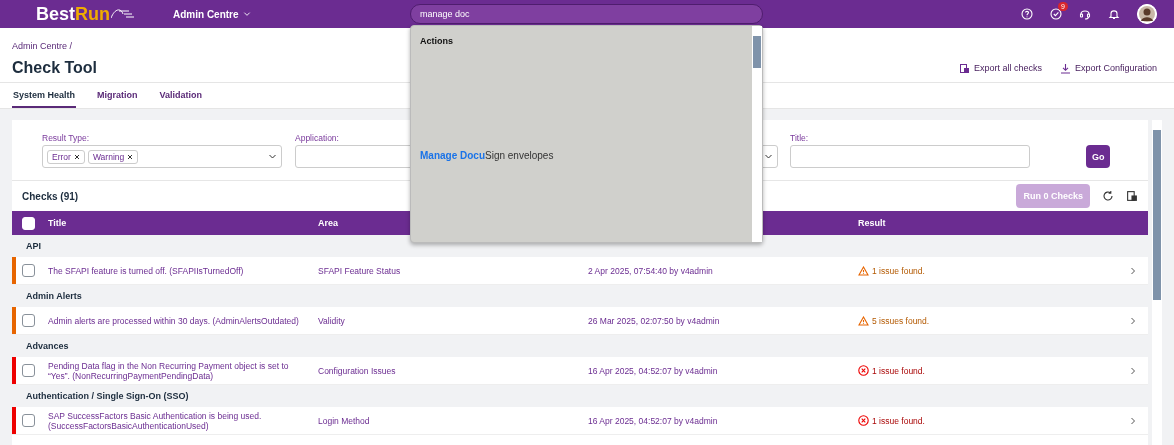 The height and width of the screenshot is (445, 1174). I want to click on check-title: The SFAPI feature is turned off. (SFAPIIsTurnedOff), so click(183, 270).